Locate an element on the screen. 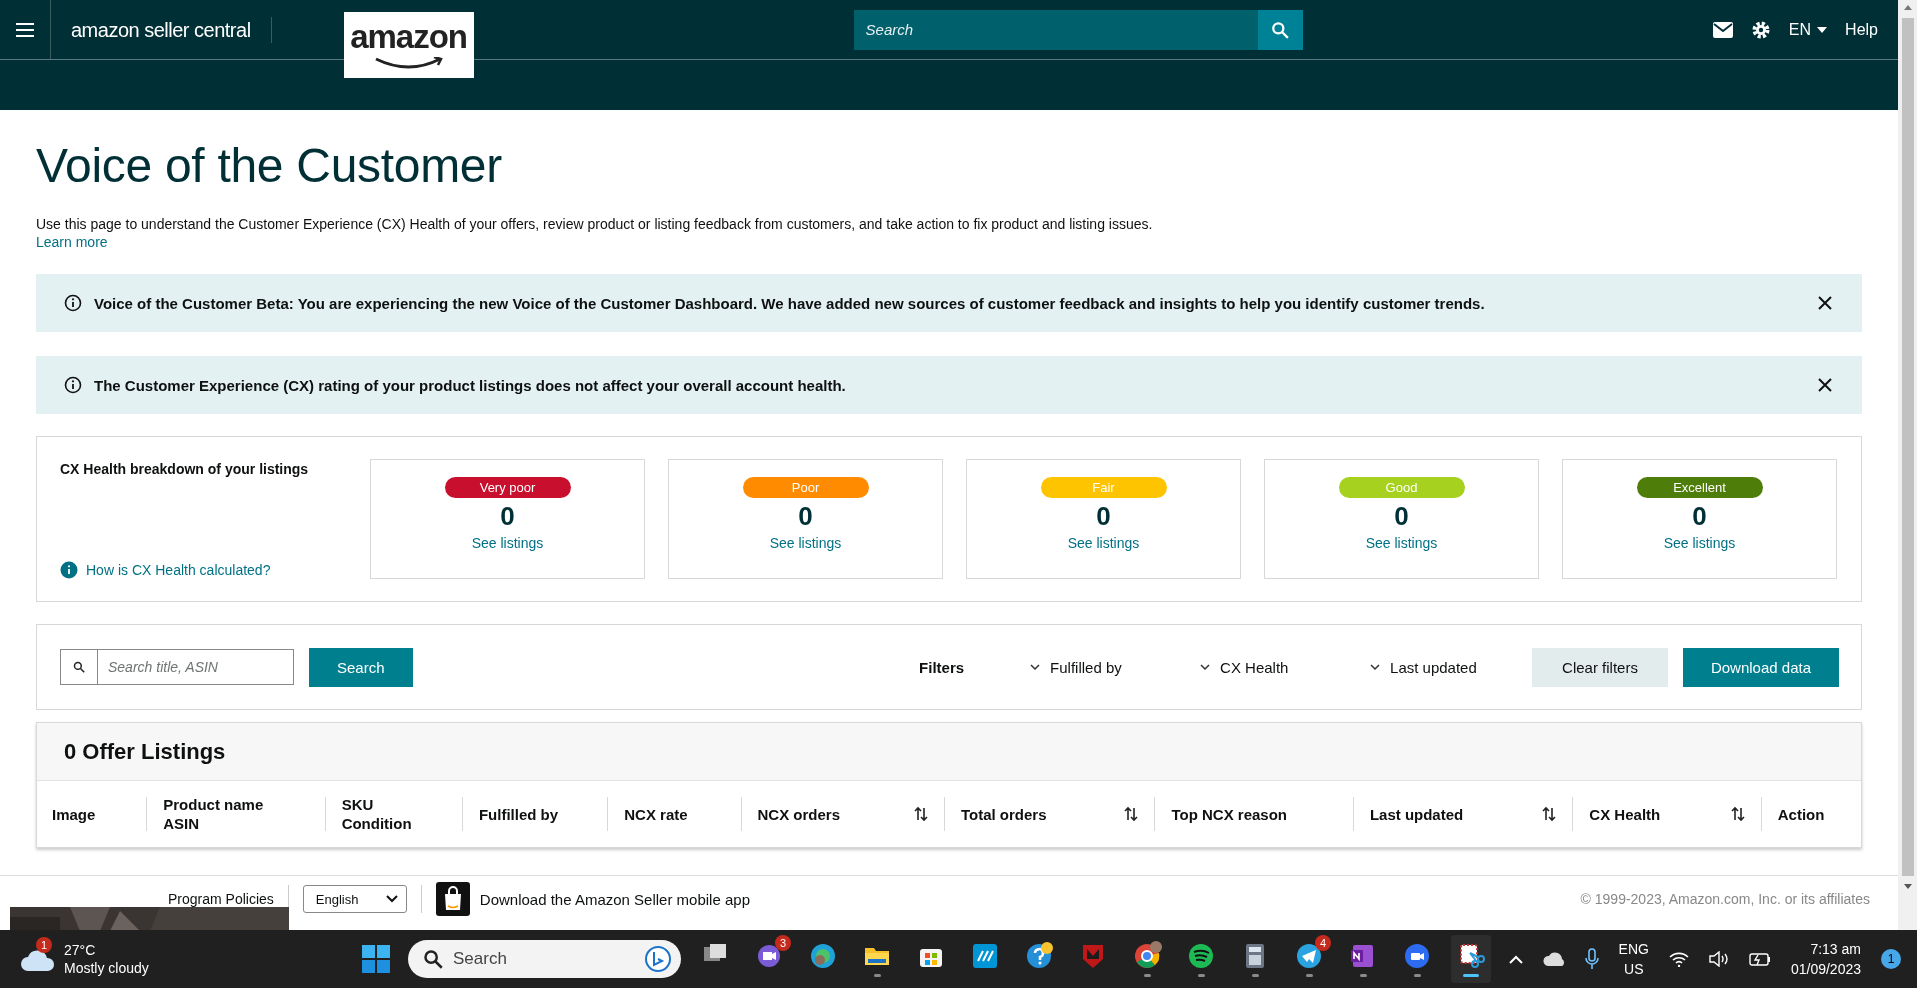 This screenshot has height=988, width=1917. help-link: How is CX Health calculated? is located at coordinates (203, 570).